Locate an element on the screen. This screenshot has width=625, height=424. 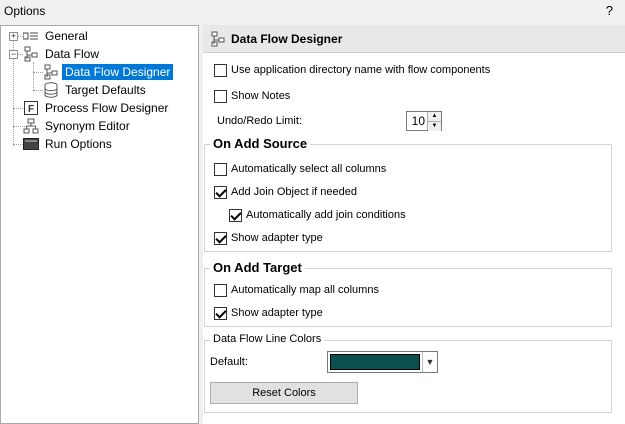
panel-title: Data Flow Designer is located at coordinates (287, 38).